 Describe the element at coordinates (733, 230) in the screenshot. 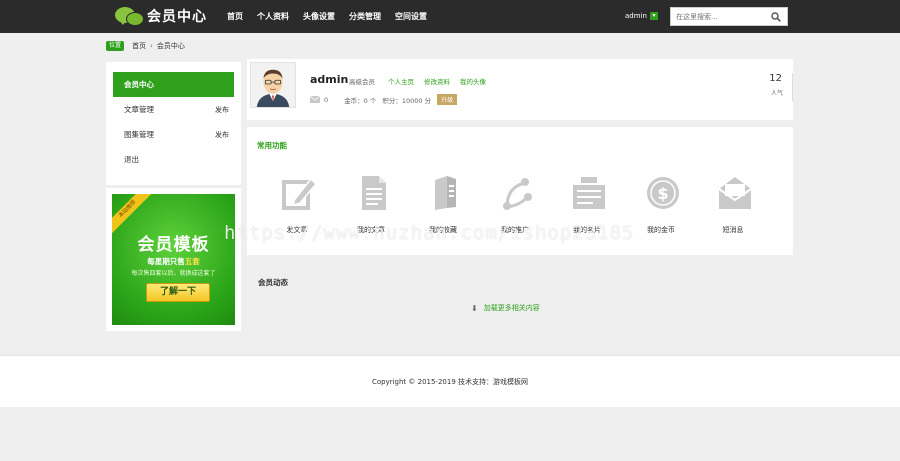

I see `func-label: 短消息` at that location.